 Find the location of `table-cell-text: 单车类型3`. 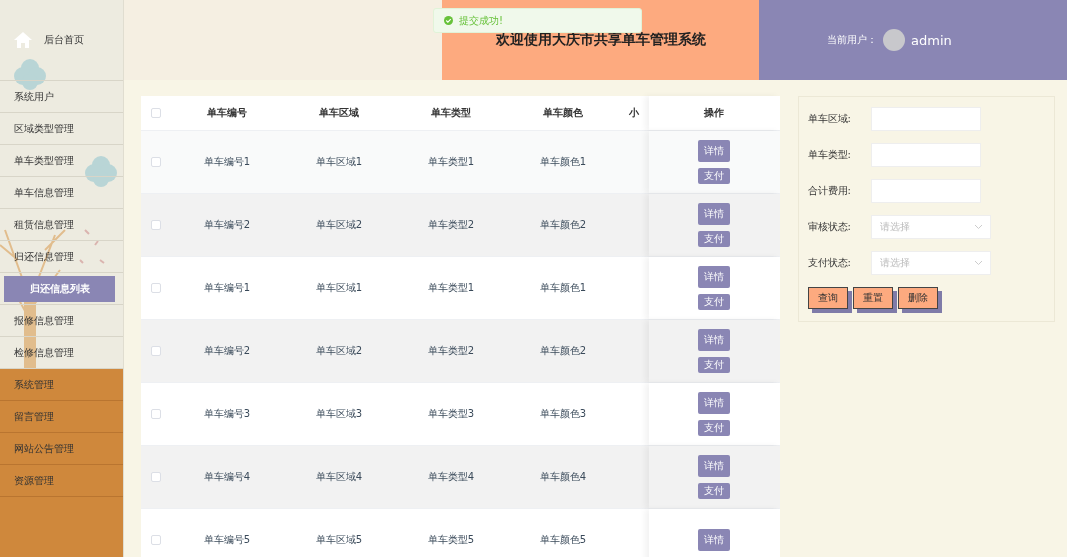

table-cell-text: 单车类型3 is located at coordinates (451, 414).